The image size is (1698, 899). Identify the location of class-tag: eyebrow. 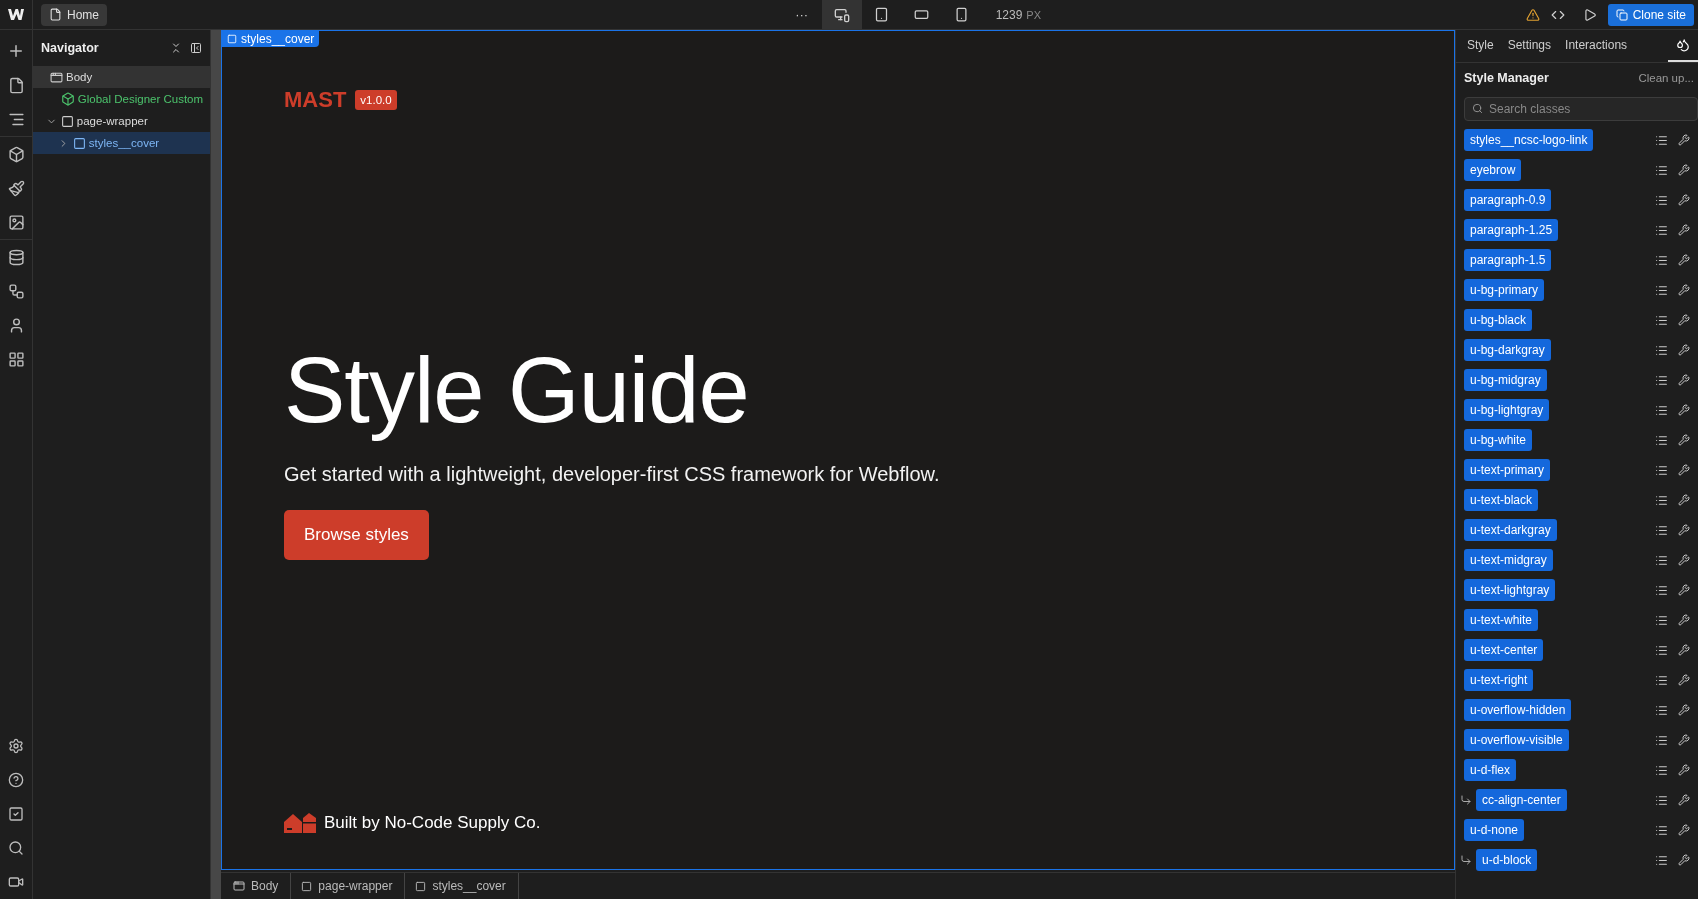
(1493, 170).